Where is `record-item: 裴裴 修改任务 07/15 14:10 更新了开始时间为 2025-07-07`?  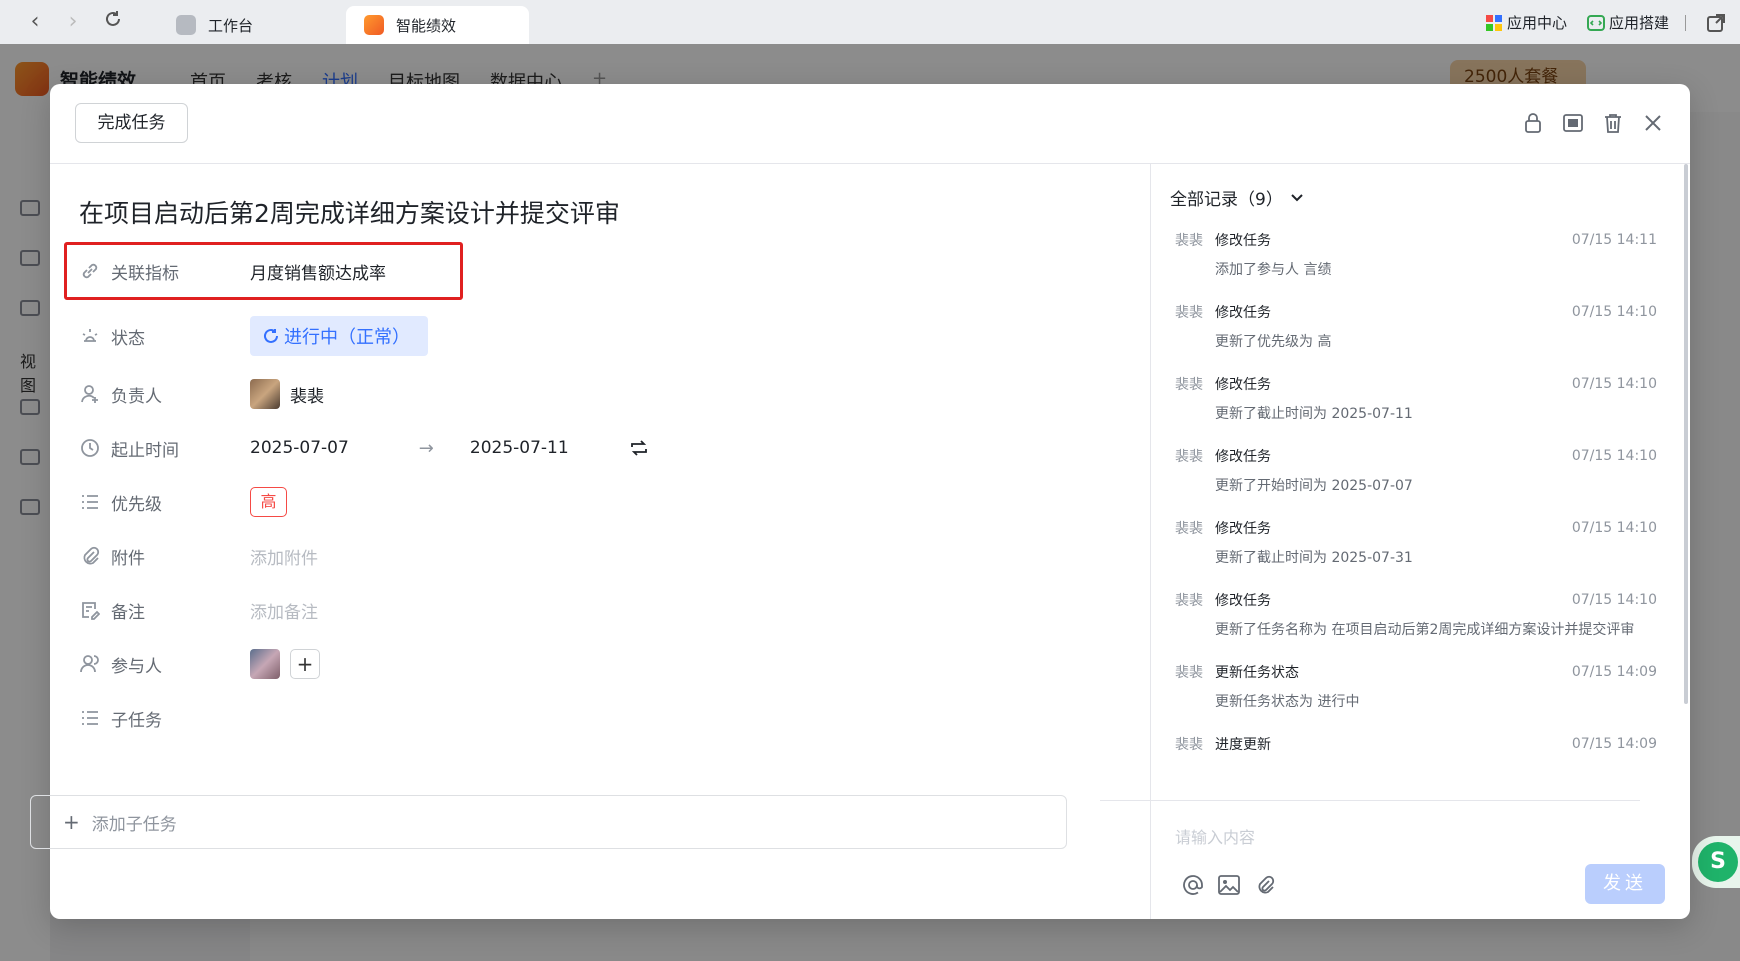
record-item: 裴裴 修改任务 07/15 14:10 更新了开始时间为 2025-07-07 is located at coordinates (1416, 468).